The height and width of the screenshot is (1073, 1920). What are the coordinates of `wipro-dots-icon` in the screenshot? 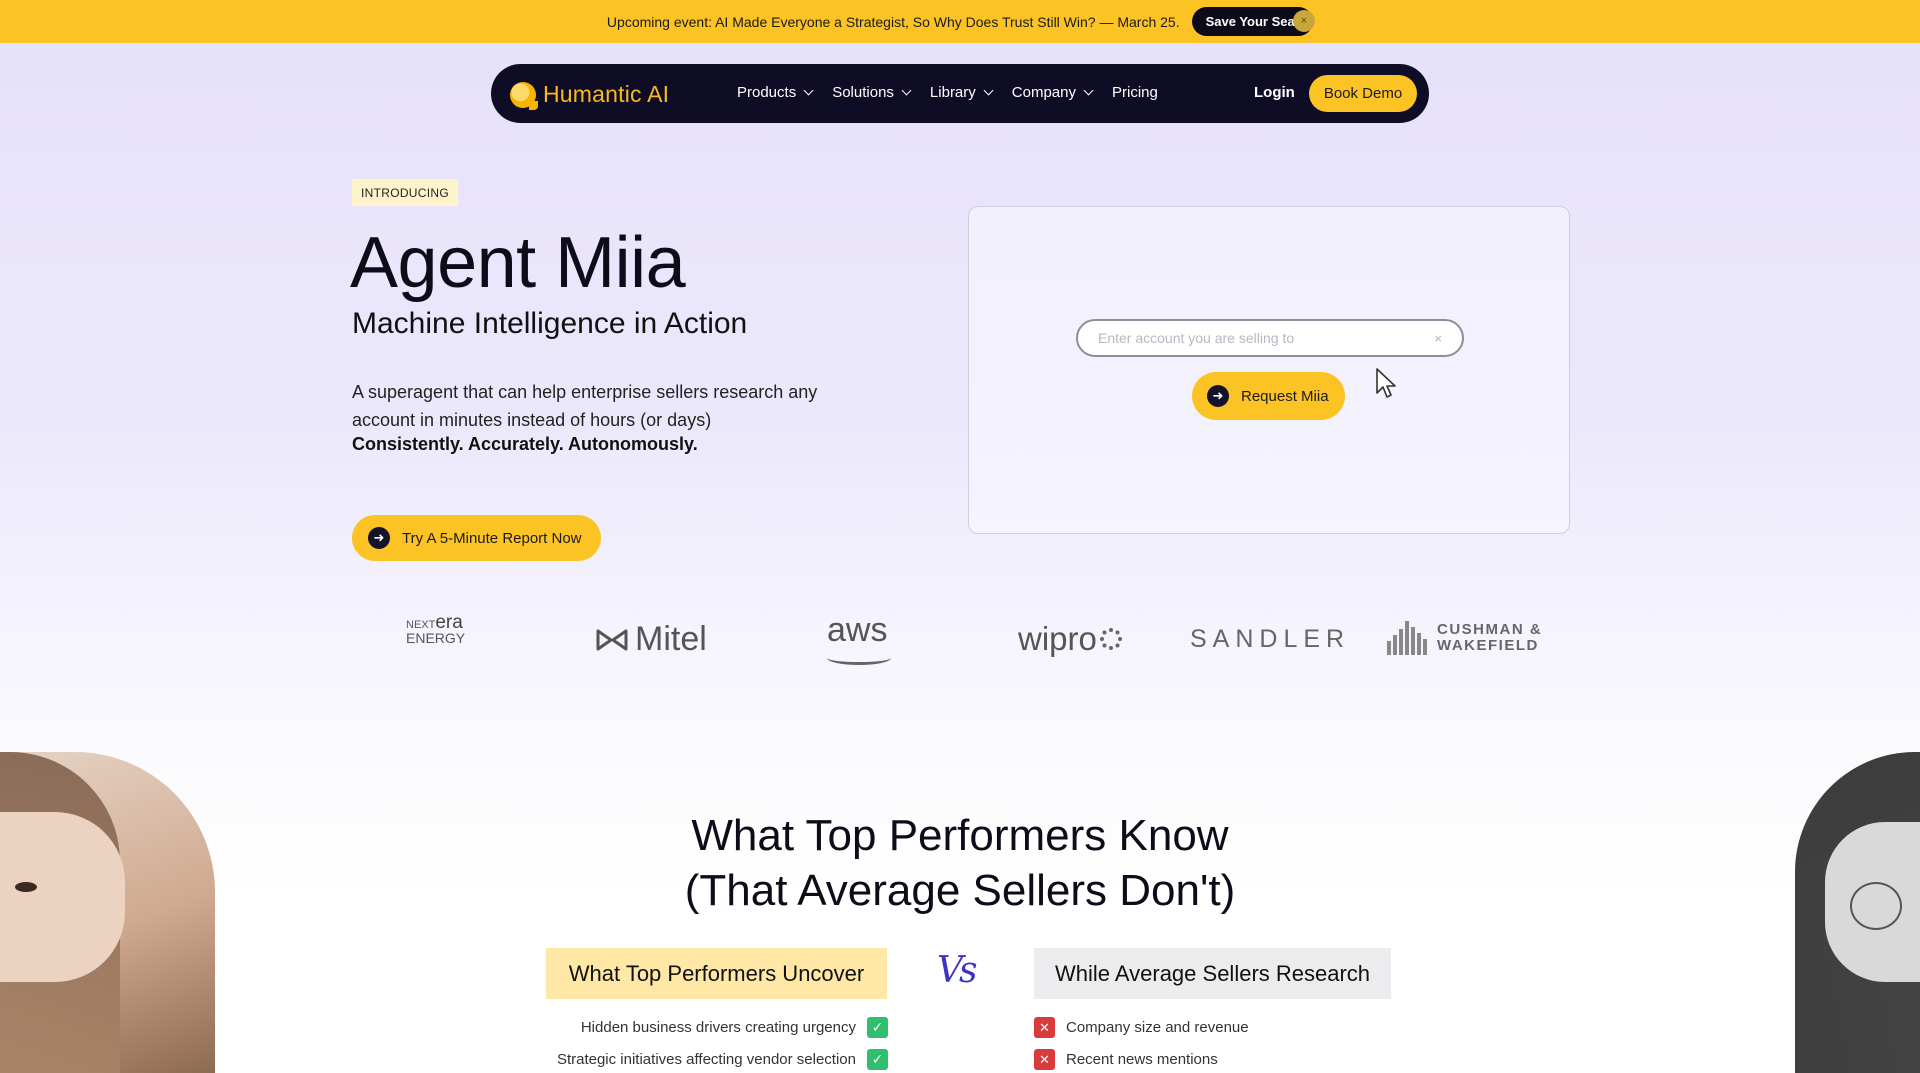 It's located at (1110, 639).